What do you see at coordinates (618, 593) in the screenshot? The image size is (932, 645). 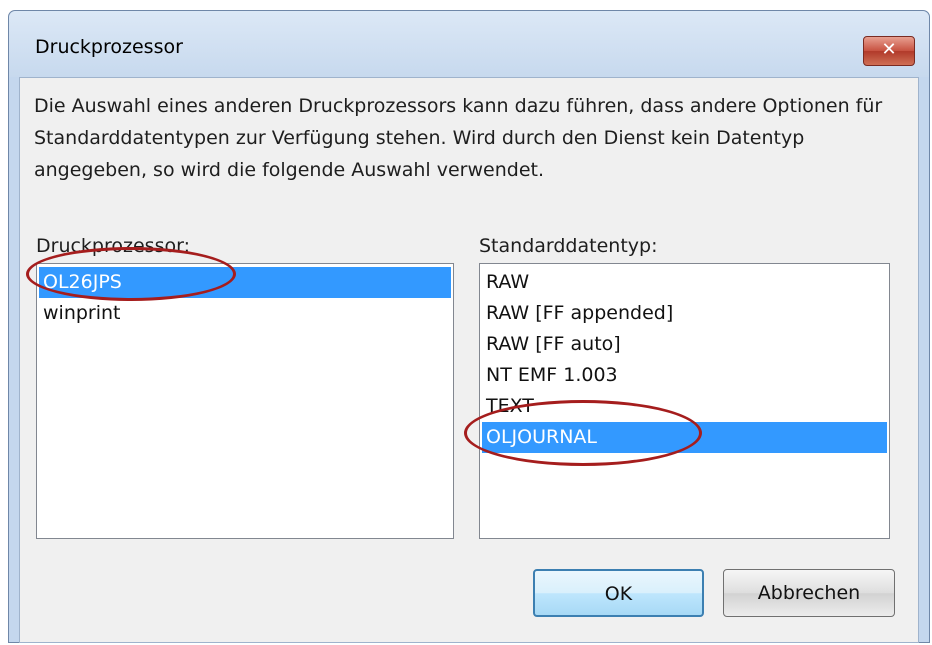 I see `ok-button: OK` at bounding box center [618, 593].